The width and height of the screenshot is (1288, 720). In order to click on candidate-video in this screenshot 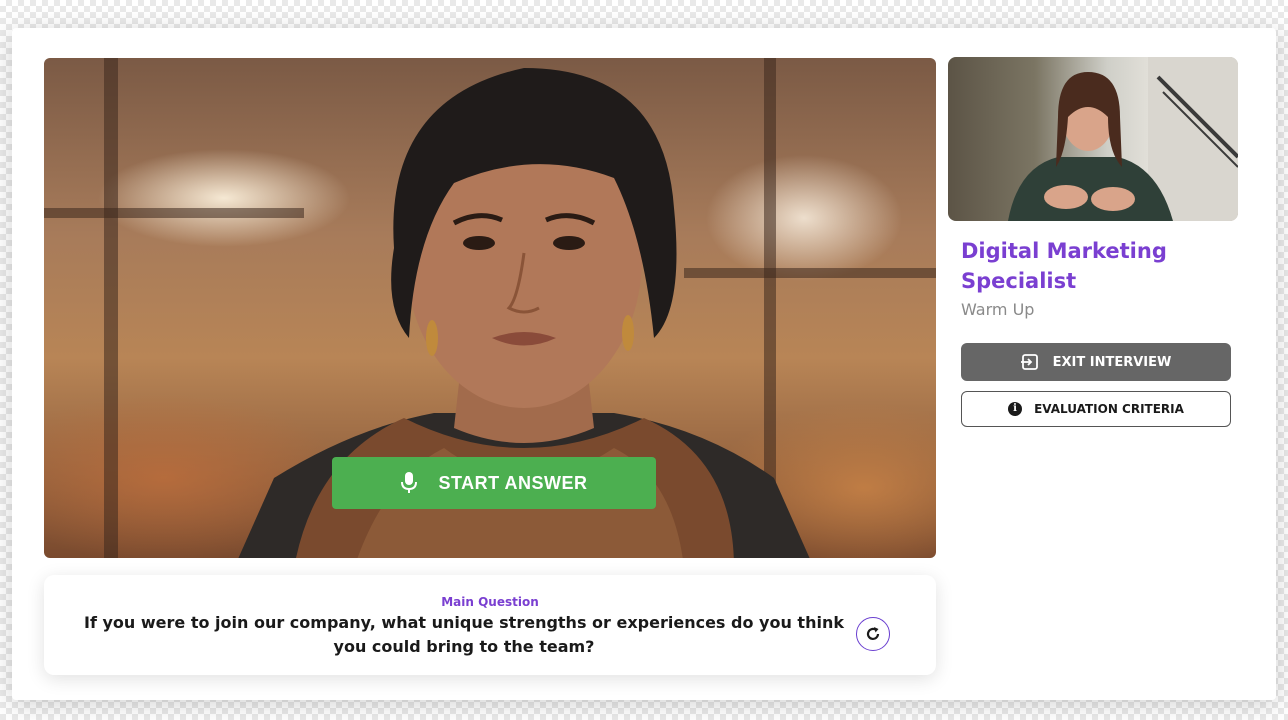, I will do `click(1093, 139)`.